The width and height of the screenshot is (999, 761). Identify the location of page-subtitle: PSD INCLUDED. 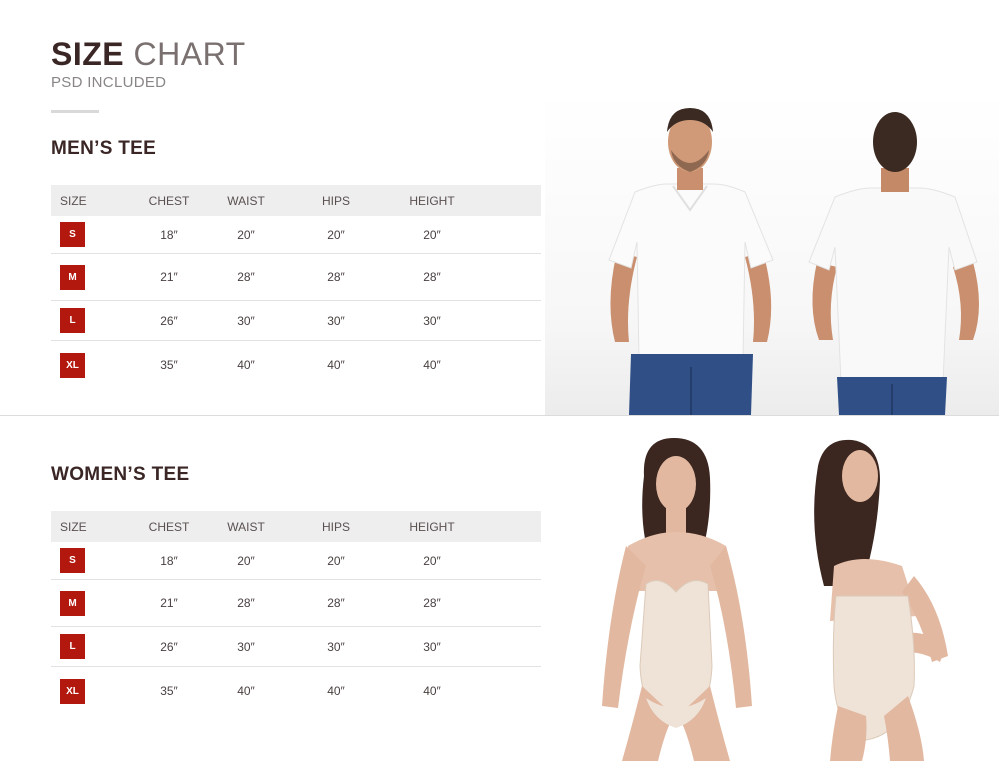
(109, 82).